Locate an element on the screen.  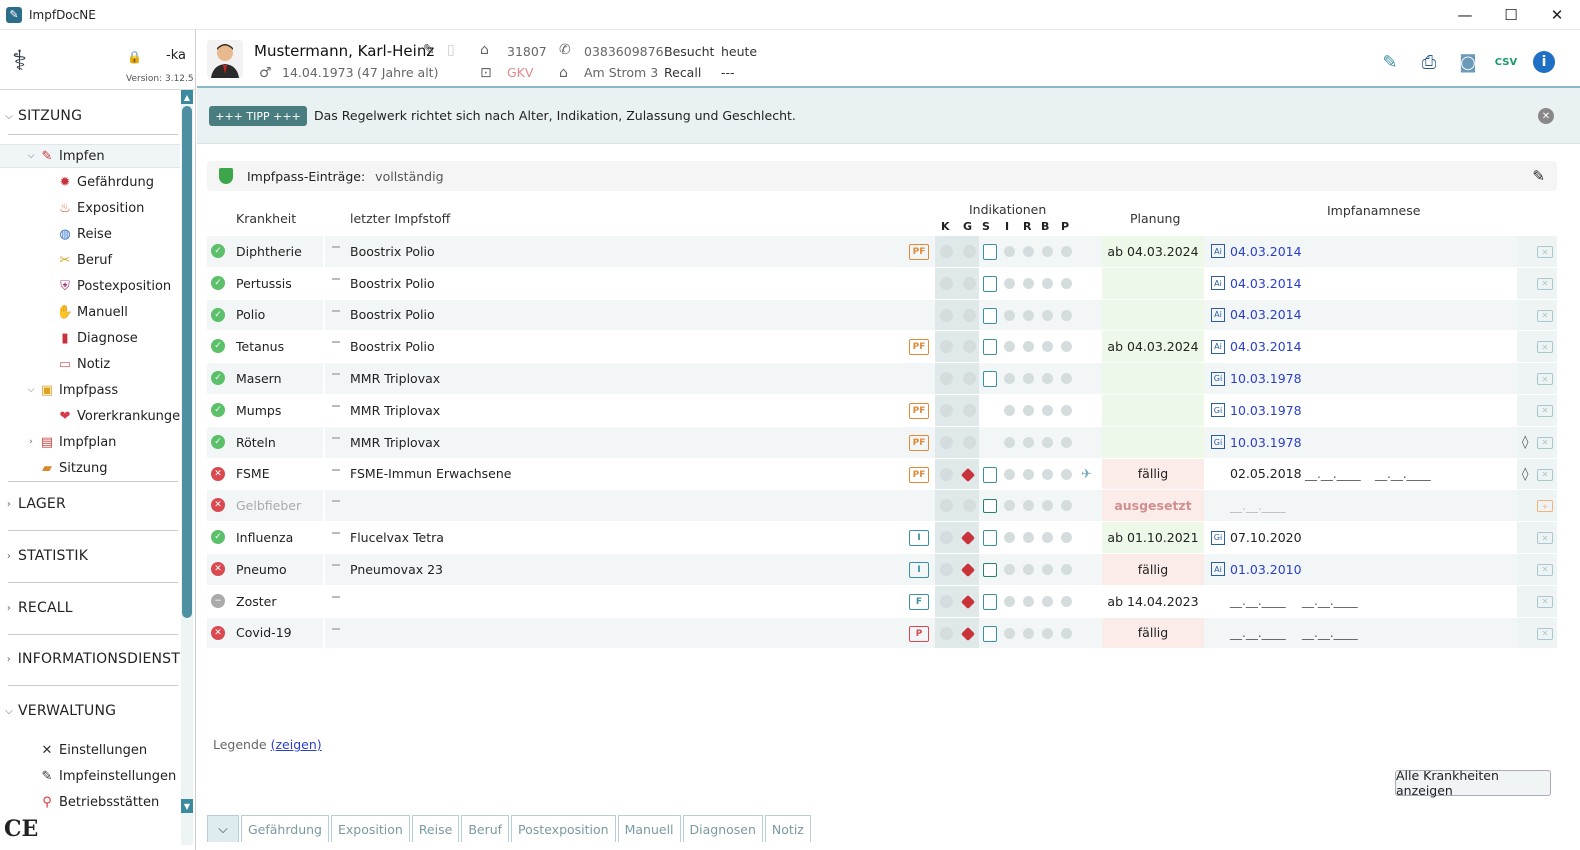
anamnese-date: 04.03.2014 is located at coordinates (1266, 251).